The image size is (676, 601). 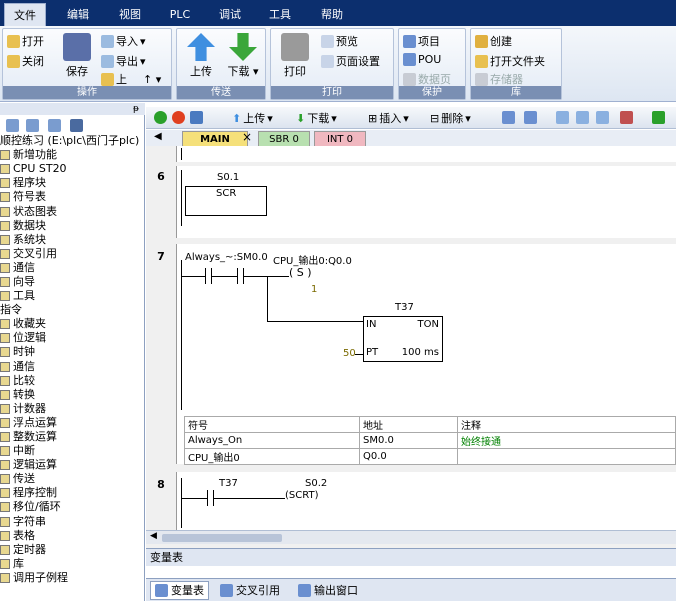 I want to click on tree-item: 程序块, so click(x=72, y=183).